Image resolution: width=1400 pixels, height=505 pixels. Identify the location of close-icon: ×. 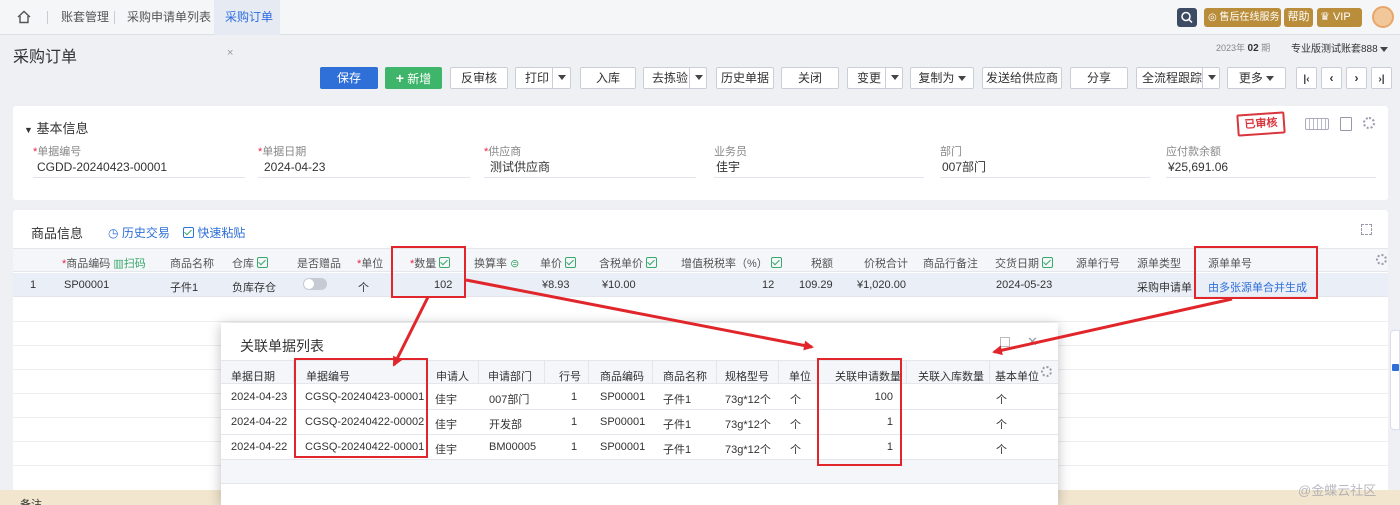
(230, 53).